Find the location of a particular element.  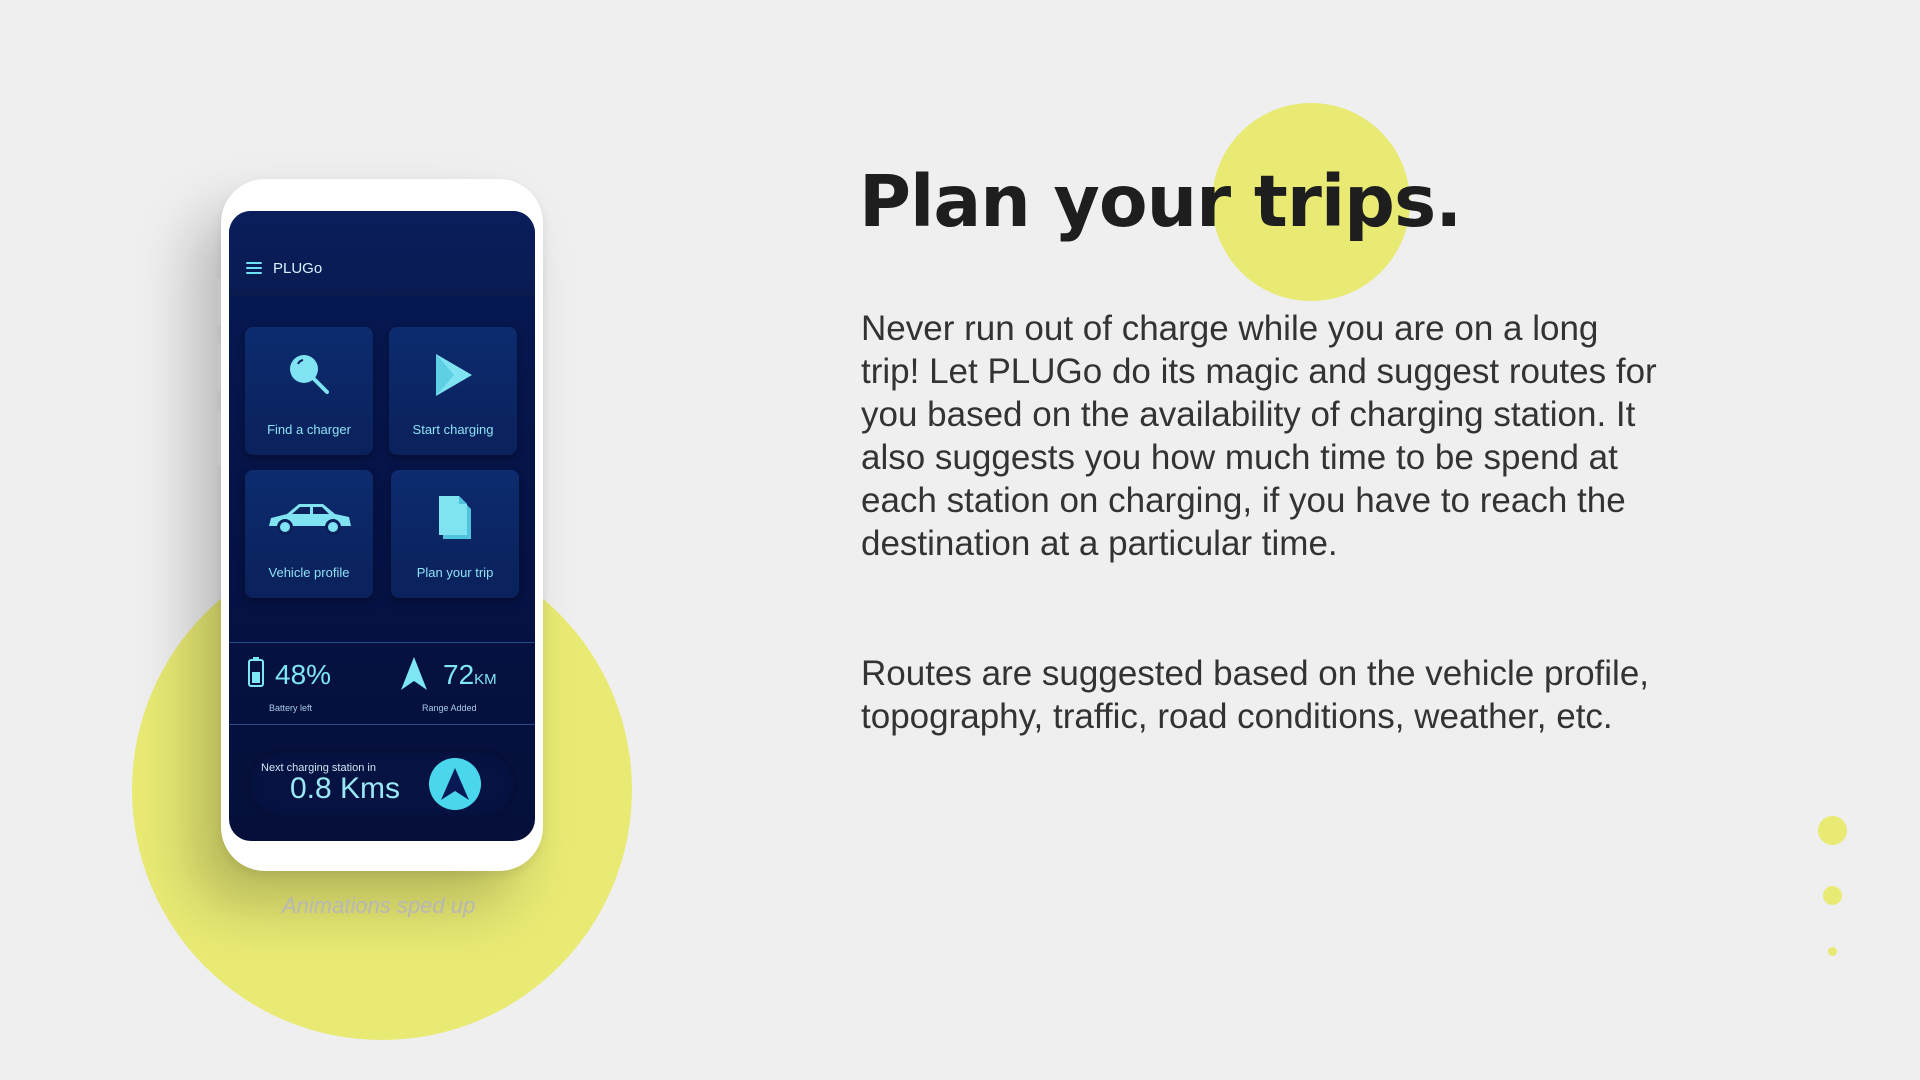

battery-percentage: 48% is located at coordinates (303, 674).